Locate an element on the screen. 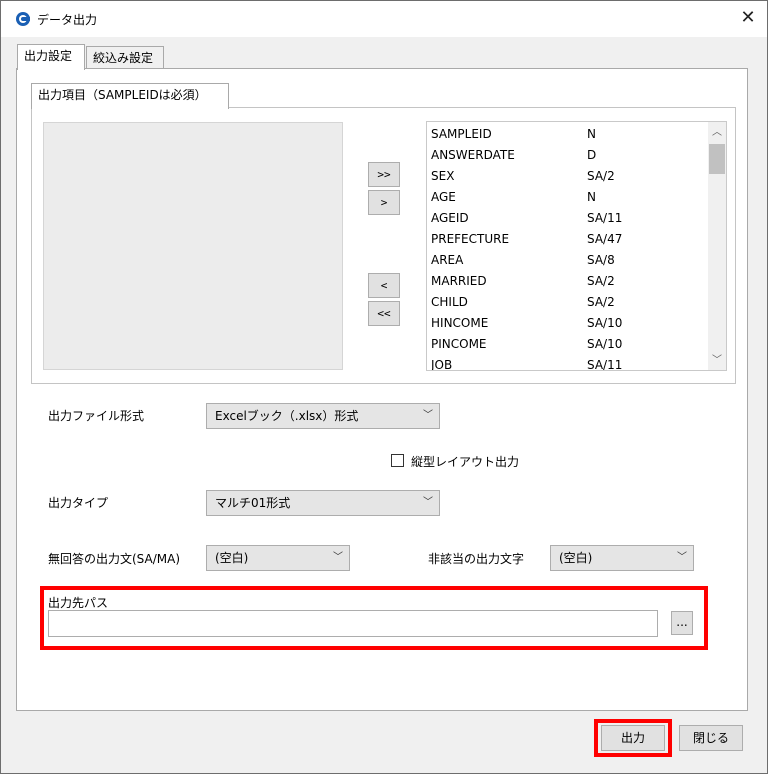 The image size is (768, 774). list-item: AGEID SA/11 is located at coordinates (526, 218).